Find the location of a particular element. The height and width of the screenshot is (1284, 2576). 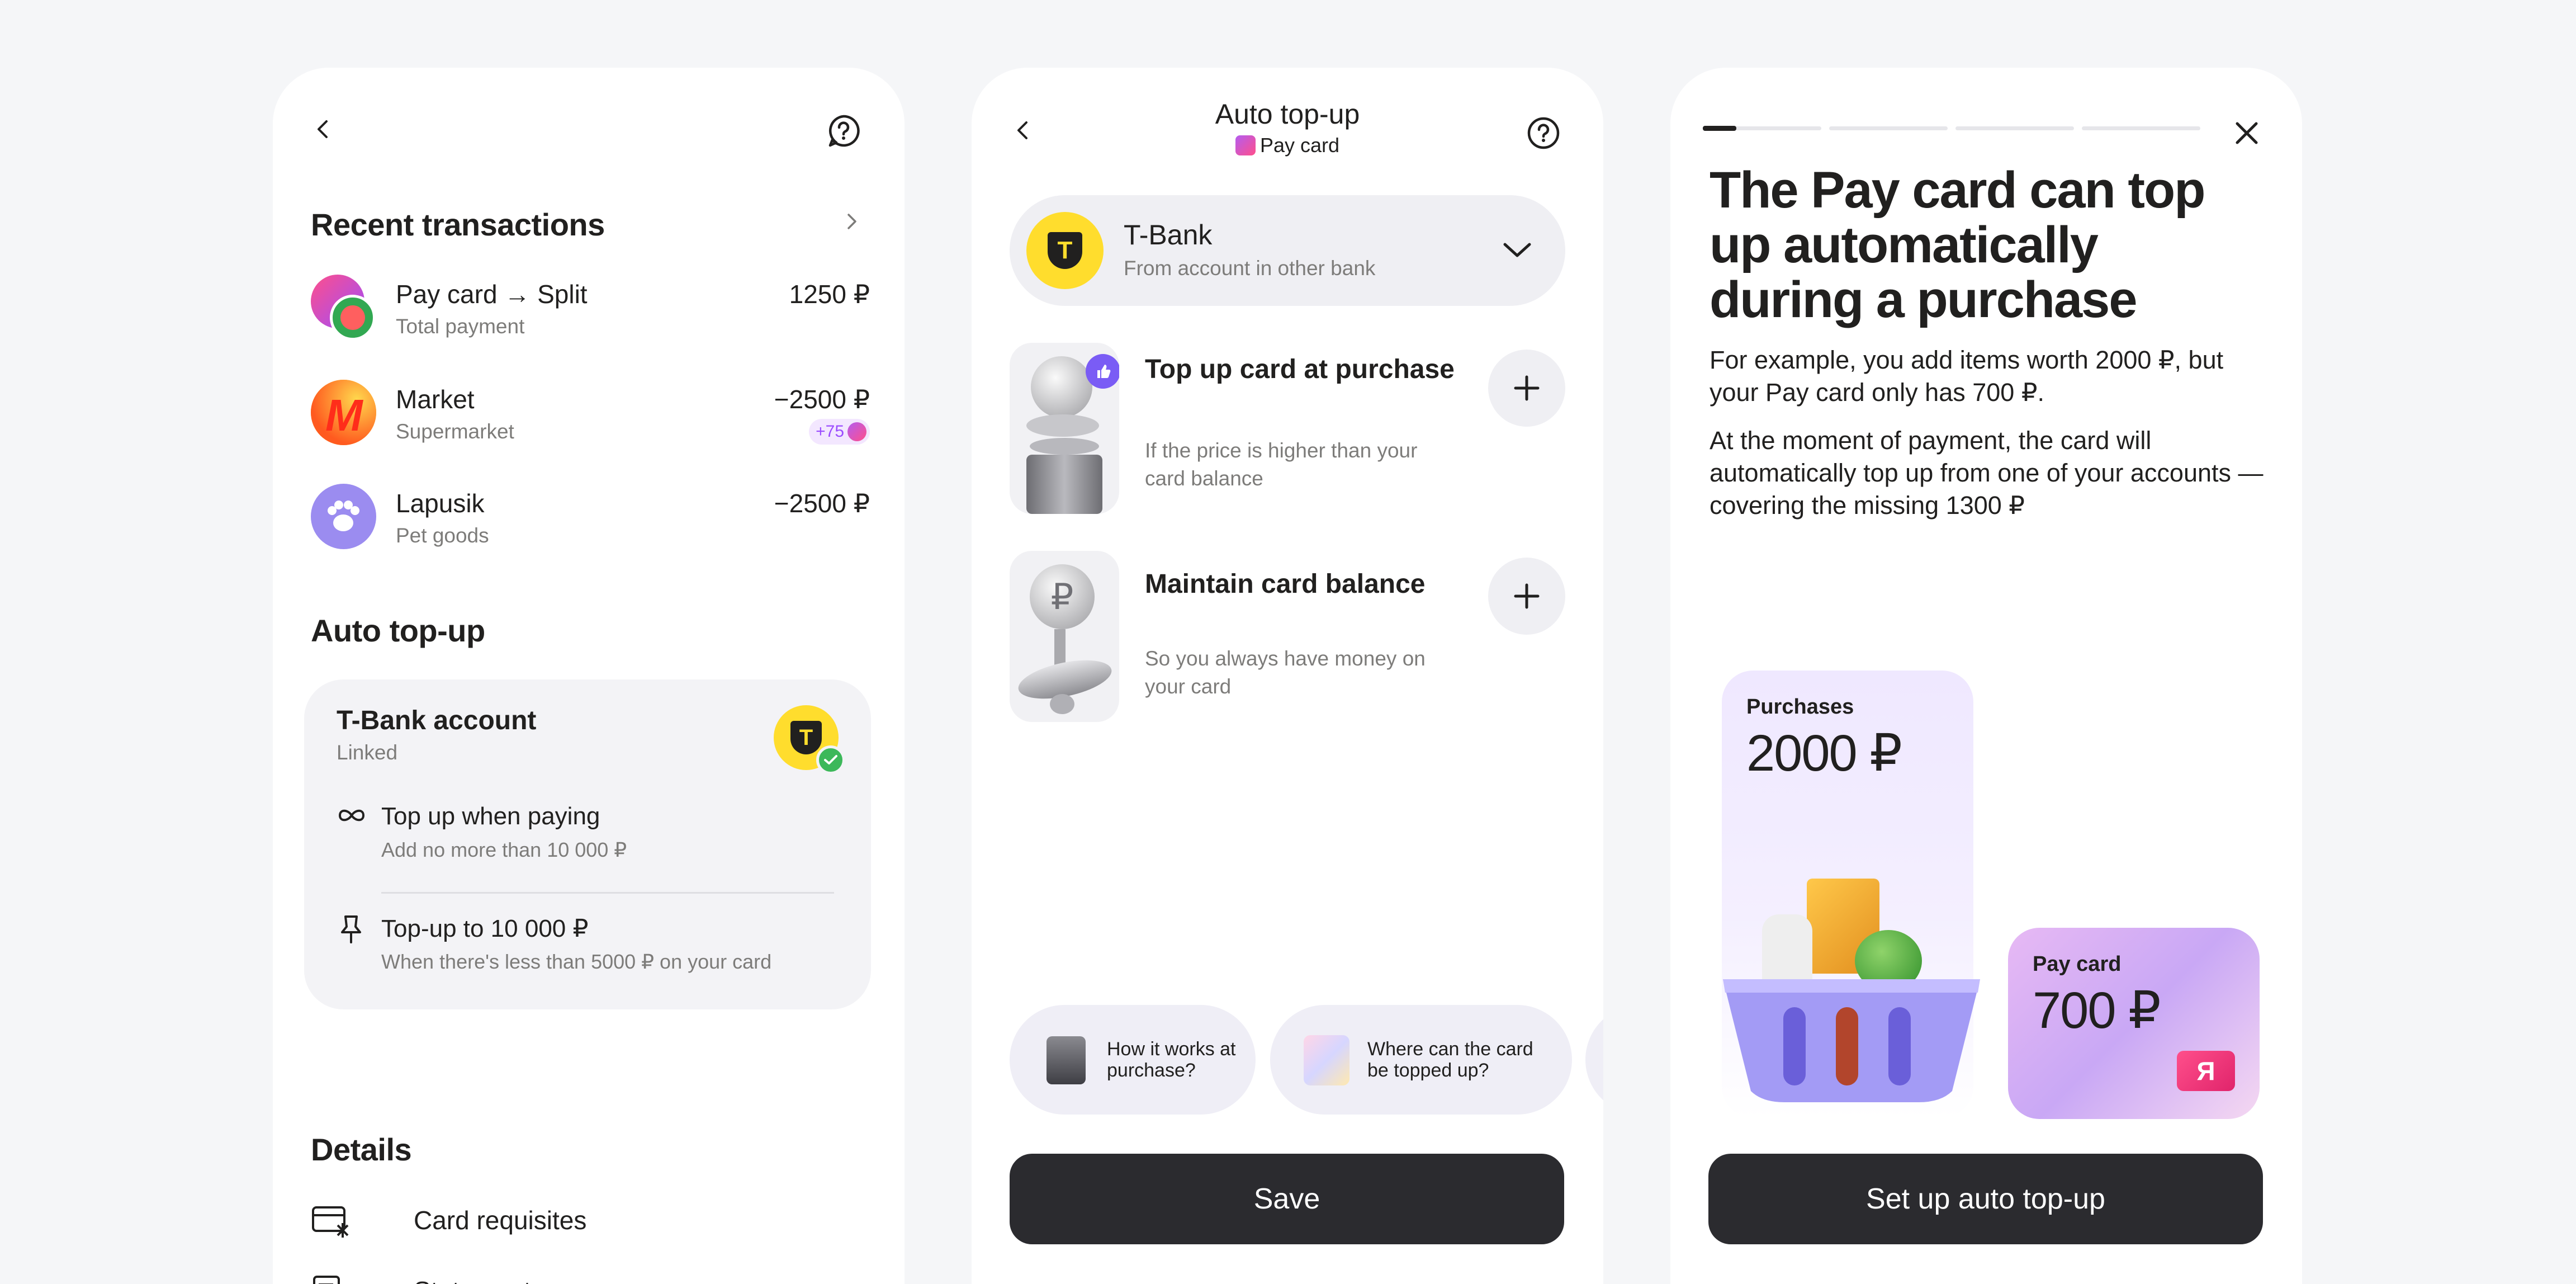

cashback-badge: +75 is located at coordinates (839, 432).